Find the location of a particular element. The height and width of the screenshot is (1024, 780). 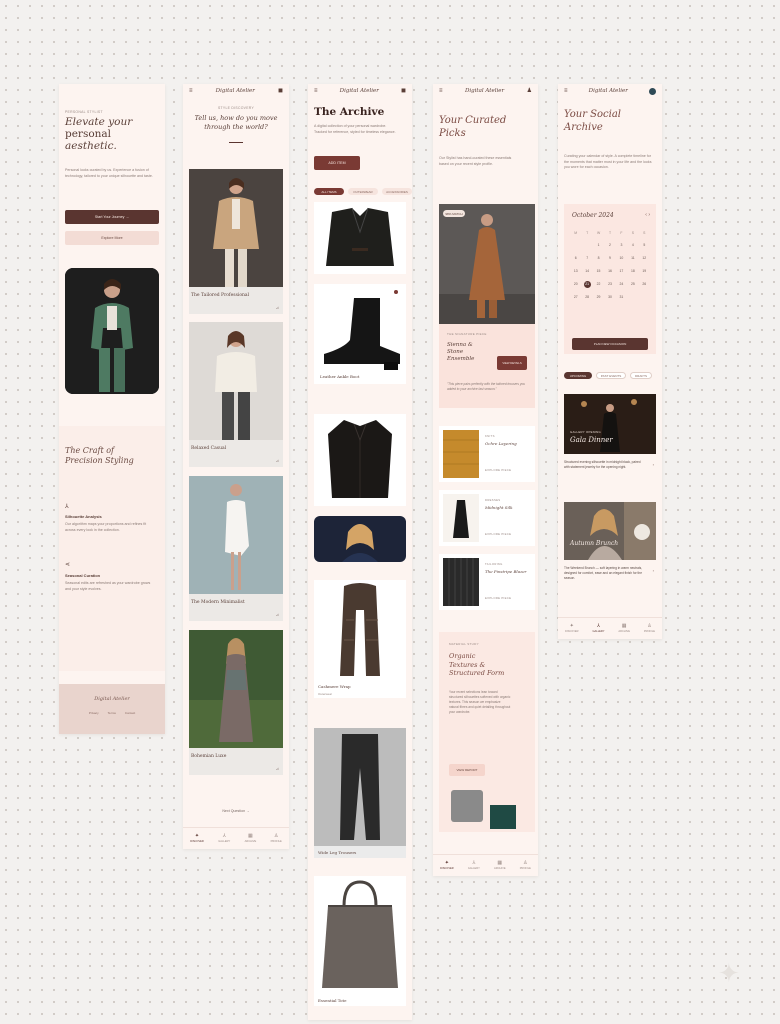

filter-all: ALL ITEMS is located at coordinates (329, 191).